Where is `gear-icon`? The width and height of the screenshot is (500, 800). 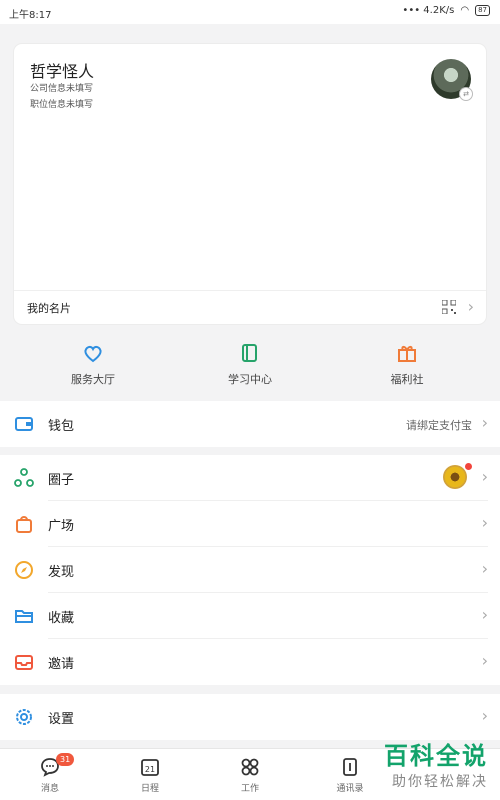 gear-icon is located at coordinates (24, 717).